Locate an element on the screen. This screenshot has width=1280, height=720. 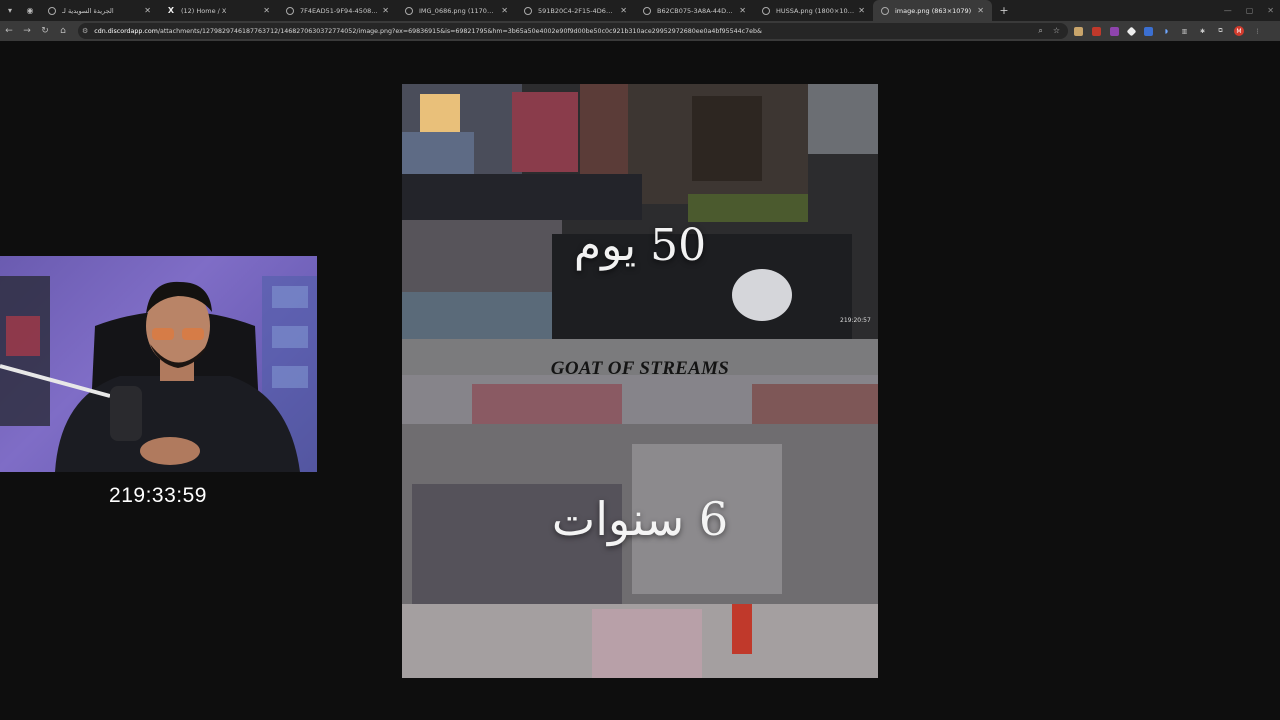
browser-tab: IMG_0686.png (1170×764) ✕ is located at coordinates (456, 10).